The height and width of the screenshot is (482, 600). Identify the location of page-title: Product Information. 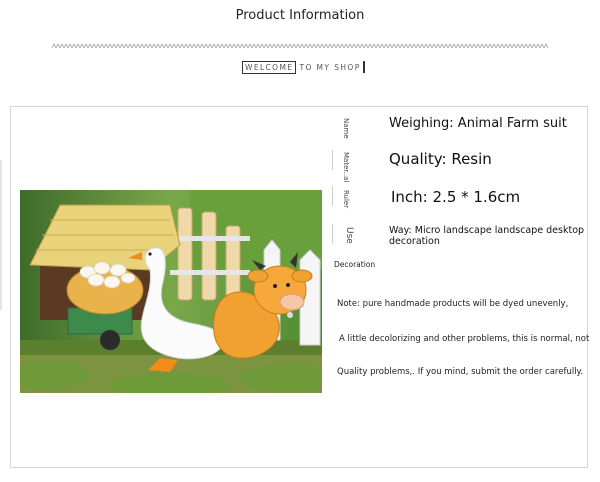
(300, 15).